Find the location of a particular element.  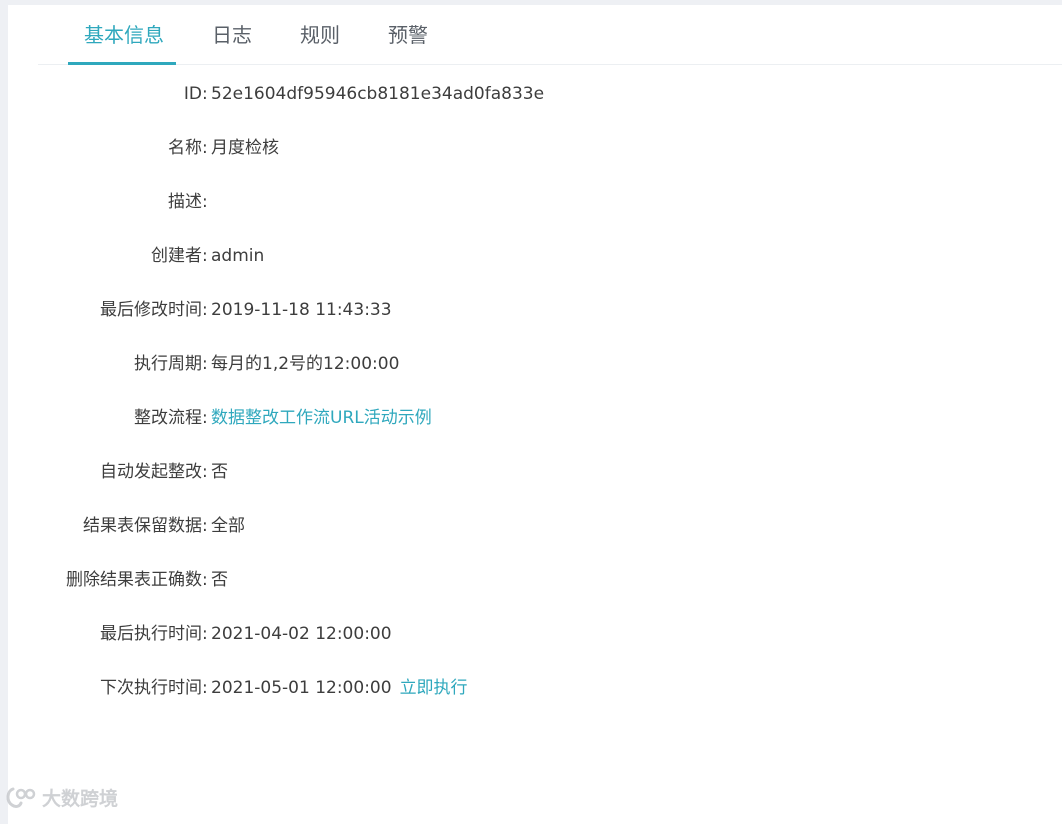

field-label: 下次执行时间 is located at coordinates (151, 688).